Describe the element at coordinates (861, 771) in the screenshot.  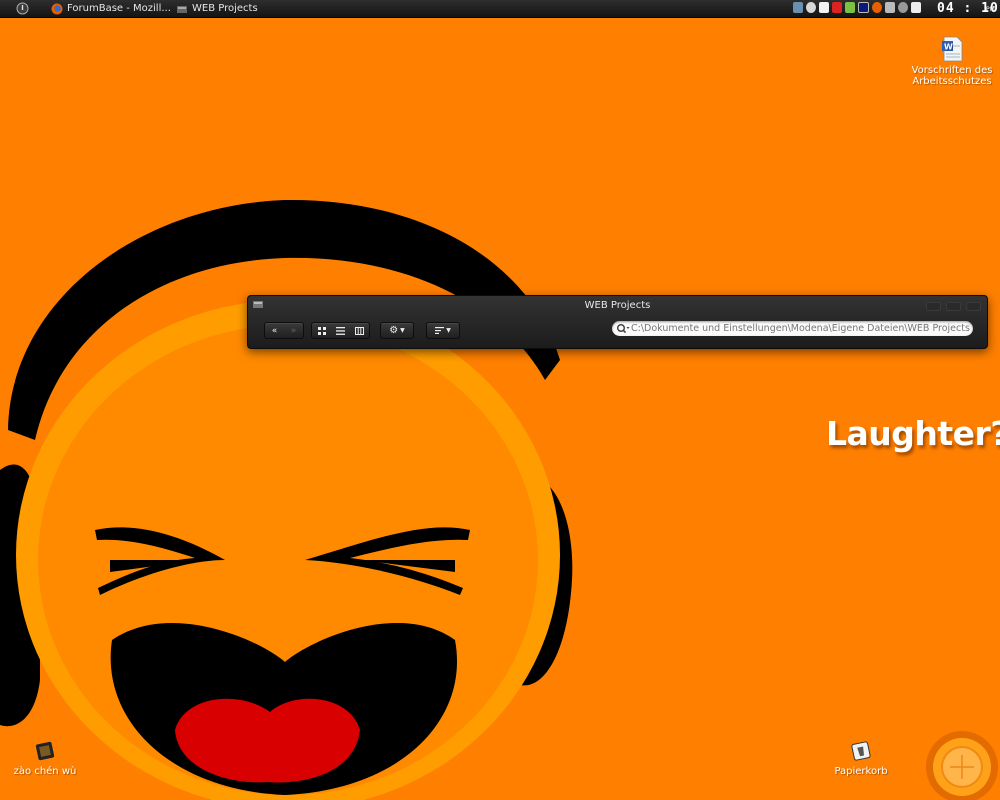
I see `desktop-icon-label: Papierkorb` at that location.